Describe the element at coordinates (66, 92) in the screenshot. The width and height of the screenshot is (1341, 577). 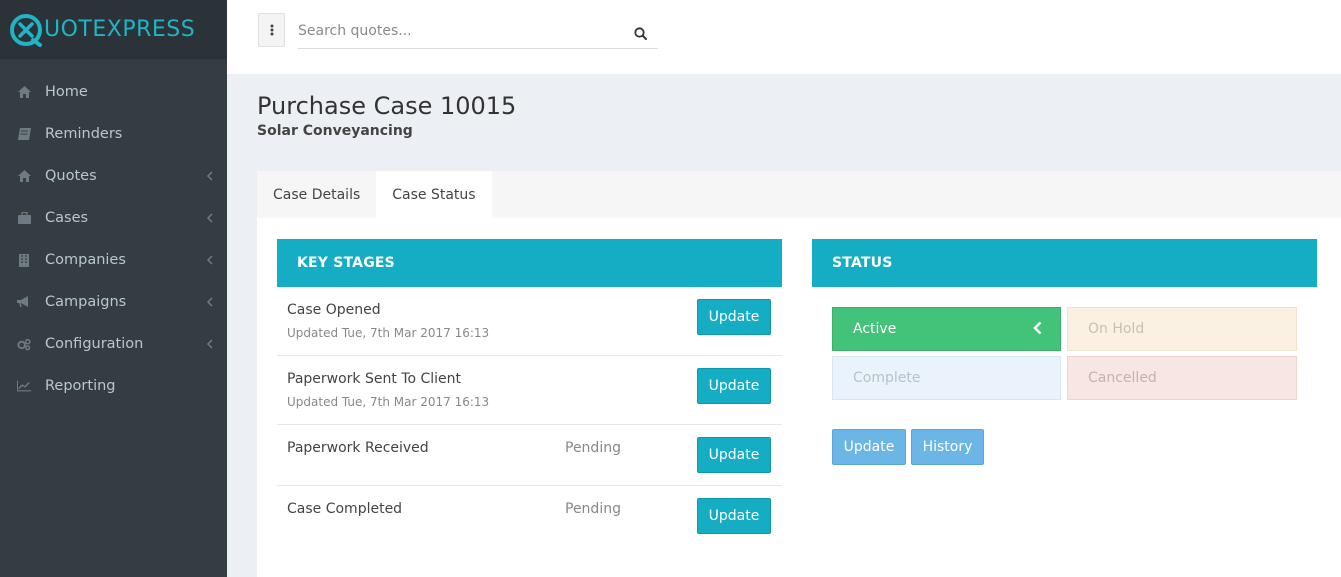
I see `sidebar-item-label: Home` at that location.